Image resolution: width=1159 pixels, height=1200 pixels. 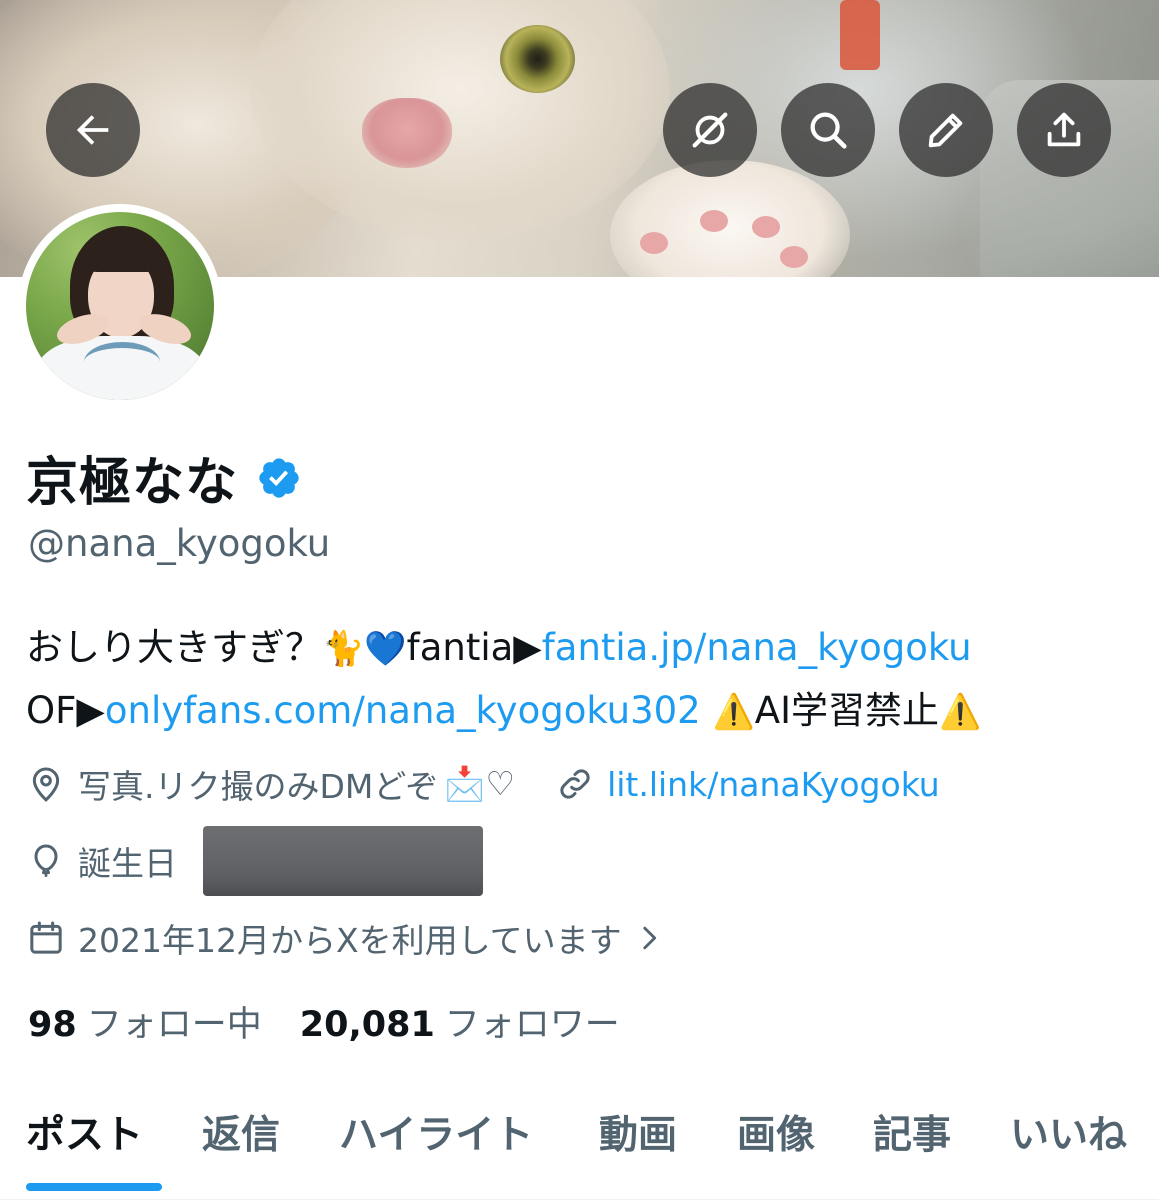 I want to click on bio-line-1: おしり大きすぎ？🐈💙fantia▶fantia.jp/nana_kyogoku, so click(x=586, y=648).